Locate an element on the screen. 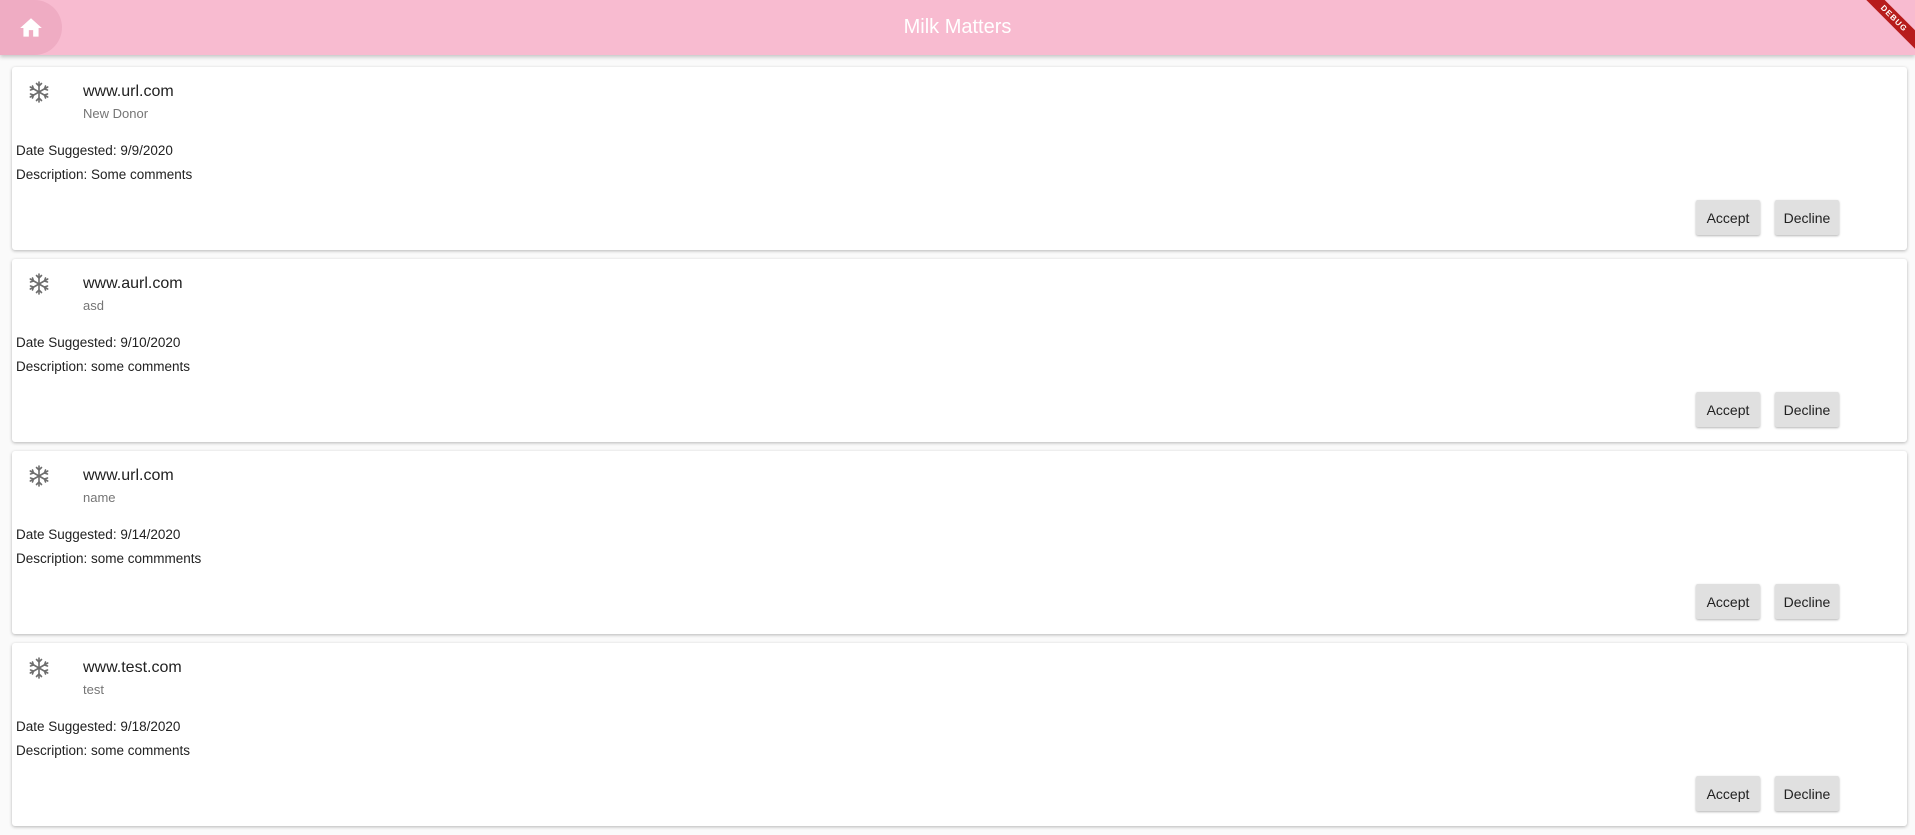 The height and width of the screenshot is (835, 1915). date-suggested: Date Suggested: 9/14/2020 is located at coordinates (98, 534).